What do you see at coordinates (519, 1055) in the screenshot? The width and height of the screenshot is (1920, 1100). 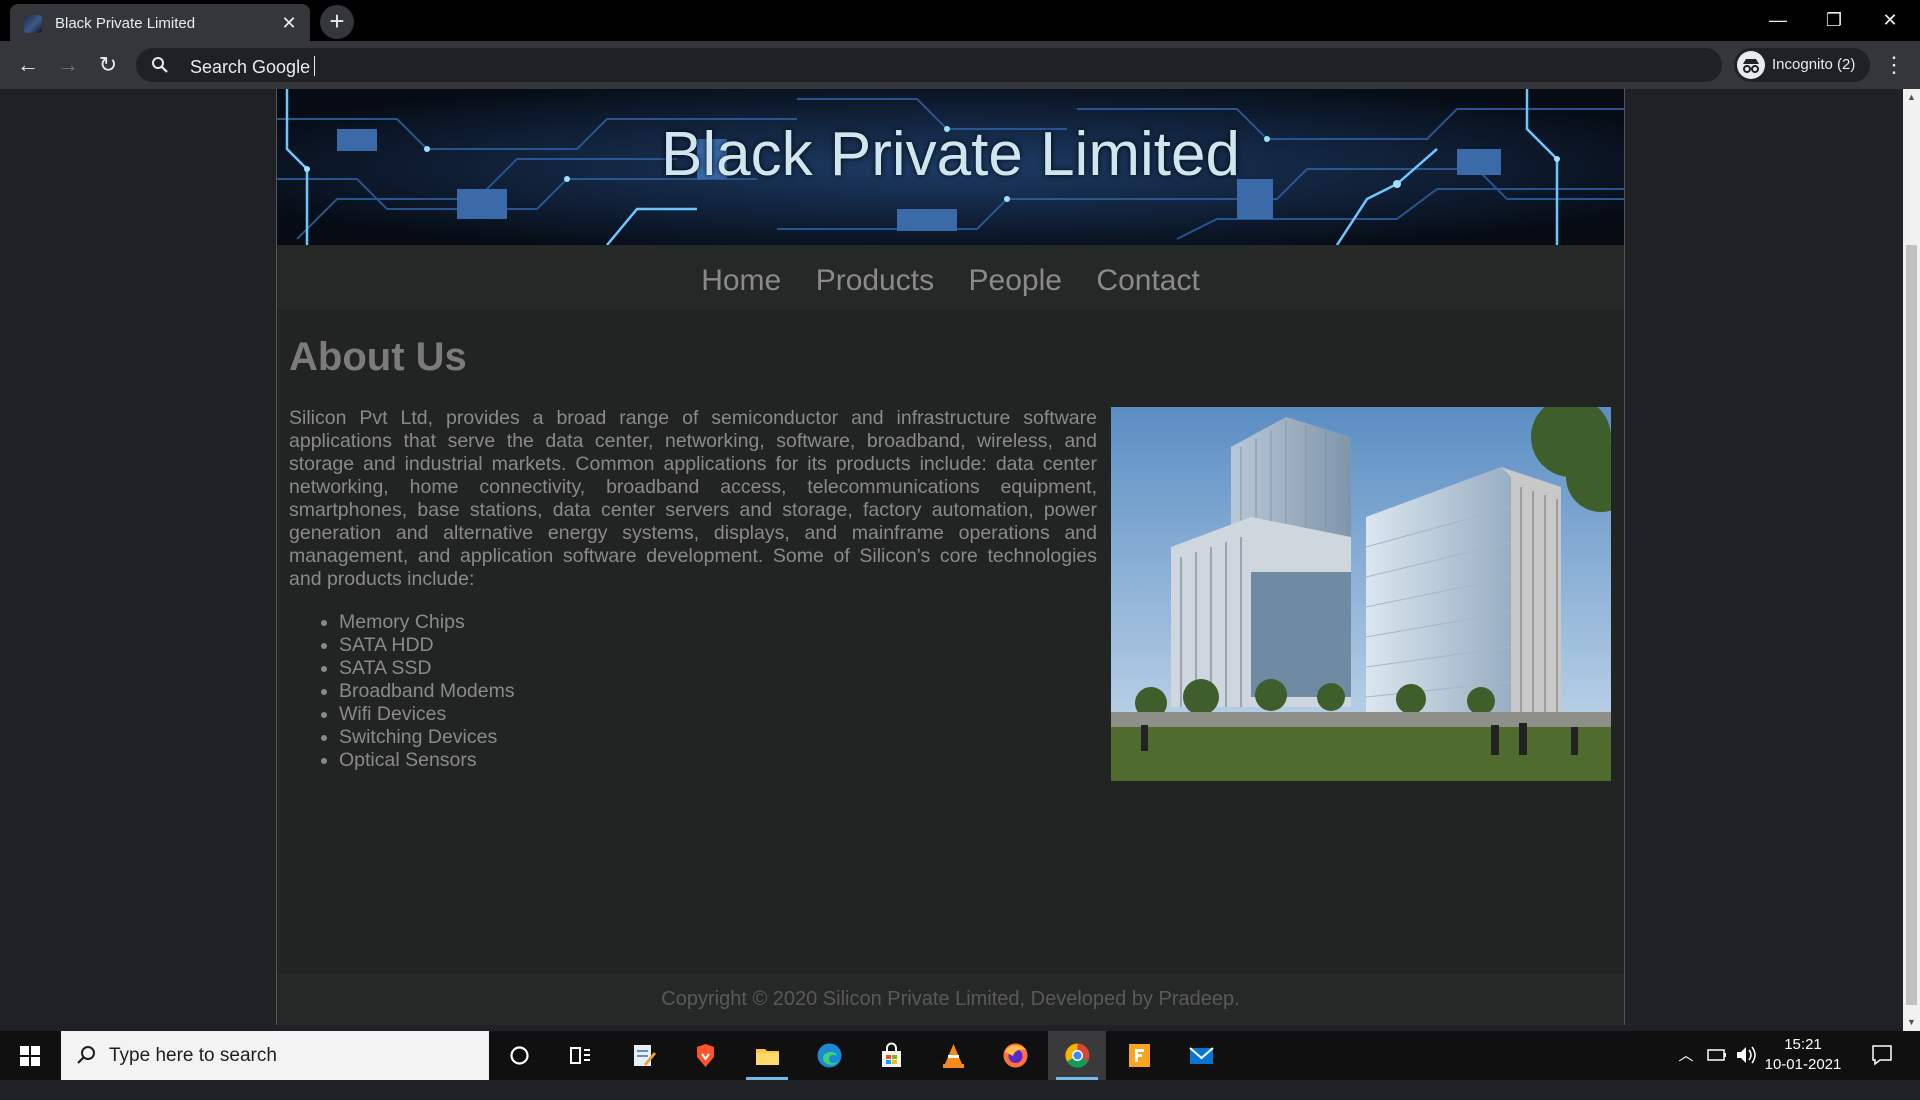 I see `cortana-icon` at bounding box center [519, 1055].